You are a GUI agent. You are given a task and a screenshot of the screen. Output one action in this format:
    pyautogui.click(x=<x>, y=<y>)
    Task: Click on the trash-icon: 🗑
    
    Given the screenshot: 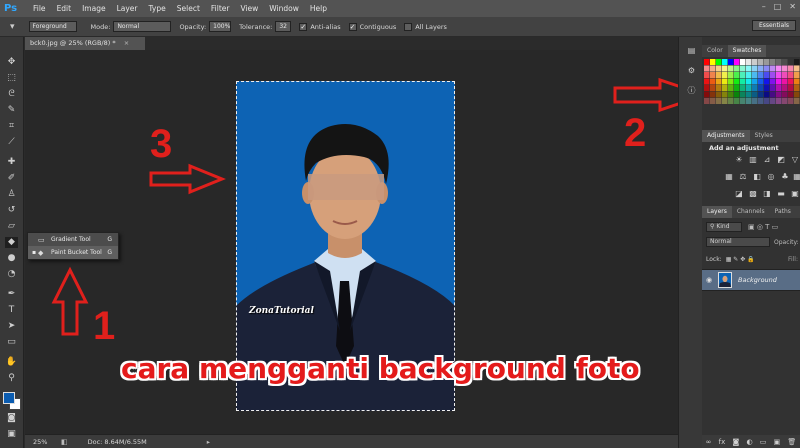 What is the action you would take?
    pyautogui.click(x=791, y=442)
    